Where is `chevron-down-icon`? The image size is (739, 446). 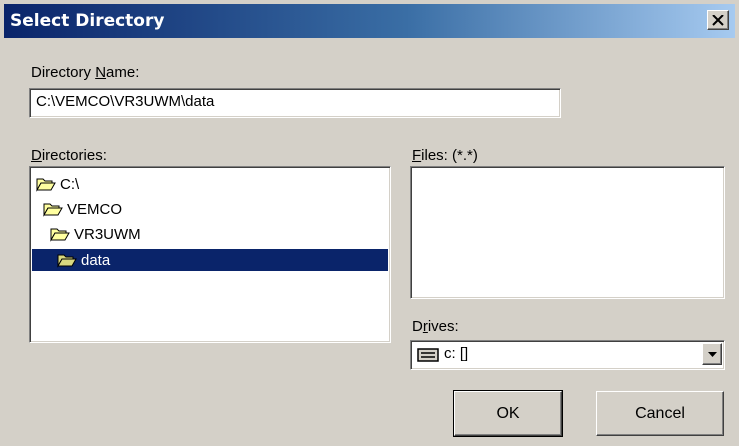
chevron-down-icon is located at coordinates (712, 354).